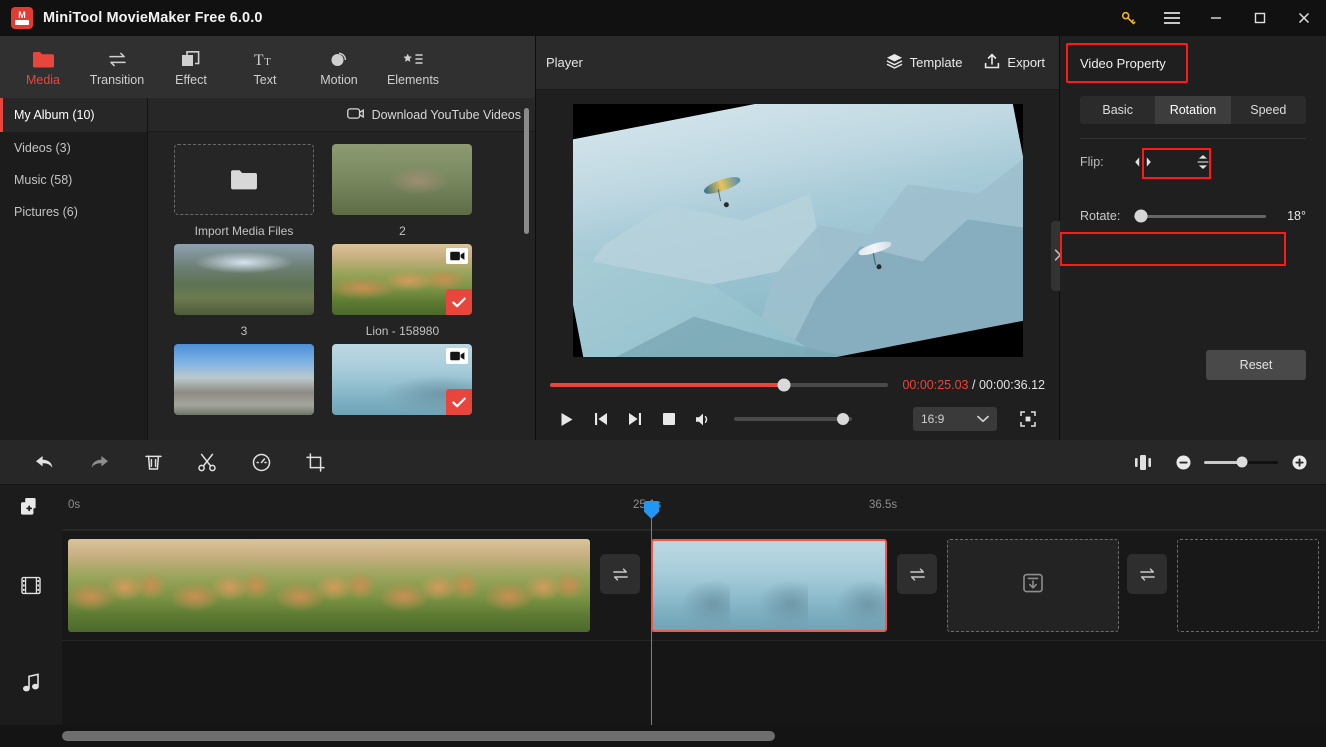 The image size is (1326, 747). I want to click on page-title: Video Property, so click(1123, 63).